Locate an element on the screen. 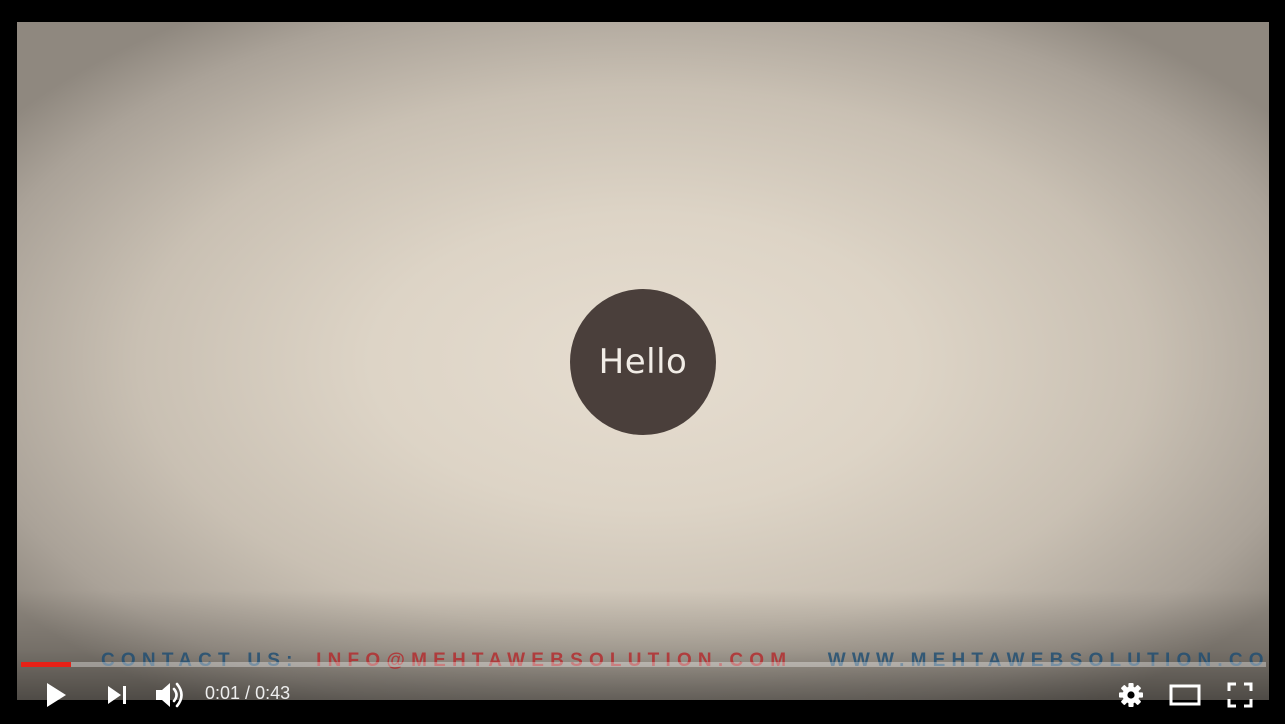 The image size is (1285, 724). time-display: 0:01 / 0:43 is located at coordinates (247, 693).